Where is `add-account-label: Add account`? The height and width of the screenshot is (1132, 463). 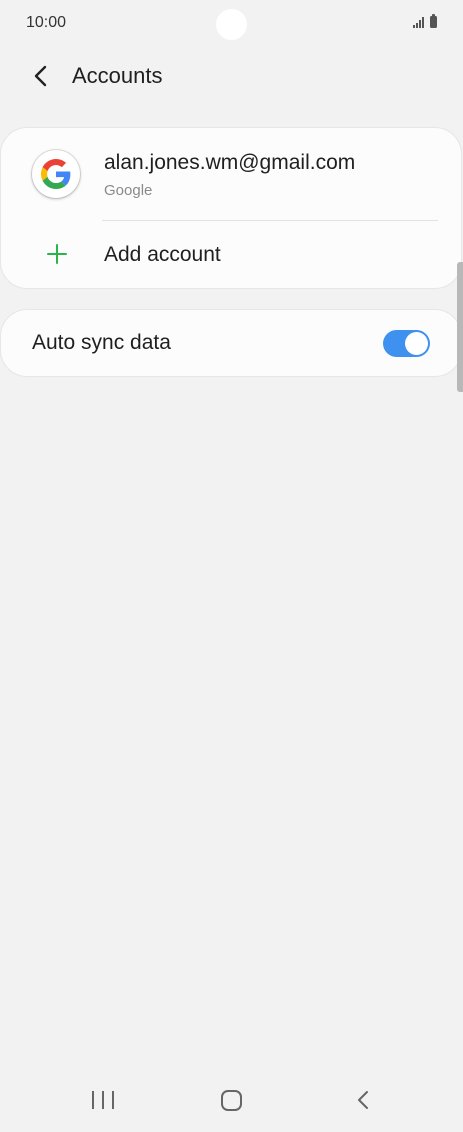 add-account-label: Add account is located at coordinates (162, 254).